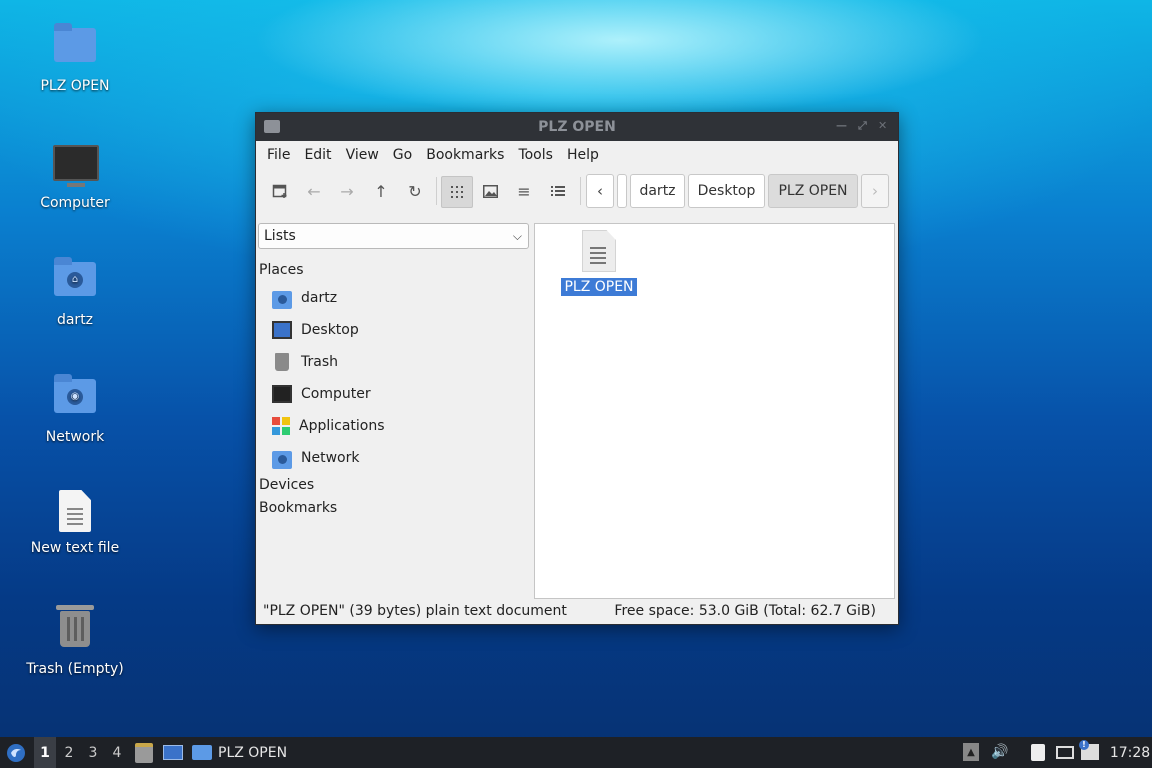 This screenshot has width=1152, height=768. I want to click on desktop-icon-label: PLZ OPEN, so click(75, 86).